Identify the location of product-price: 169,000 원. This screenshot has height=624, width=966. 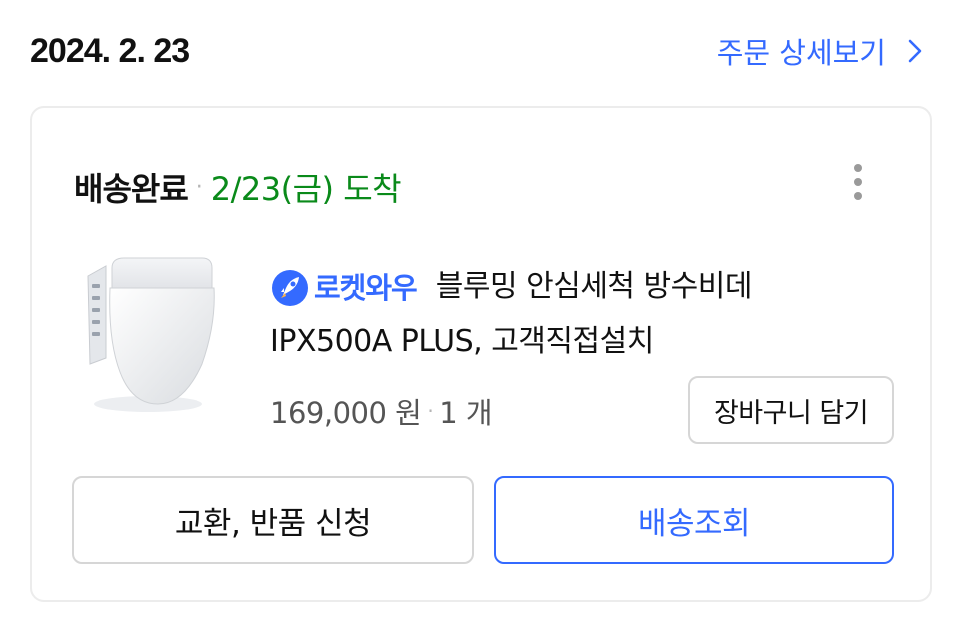
(346, 413).